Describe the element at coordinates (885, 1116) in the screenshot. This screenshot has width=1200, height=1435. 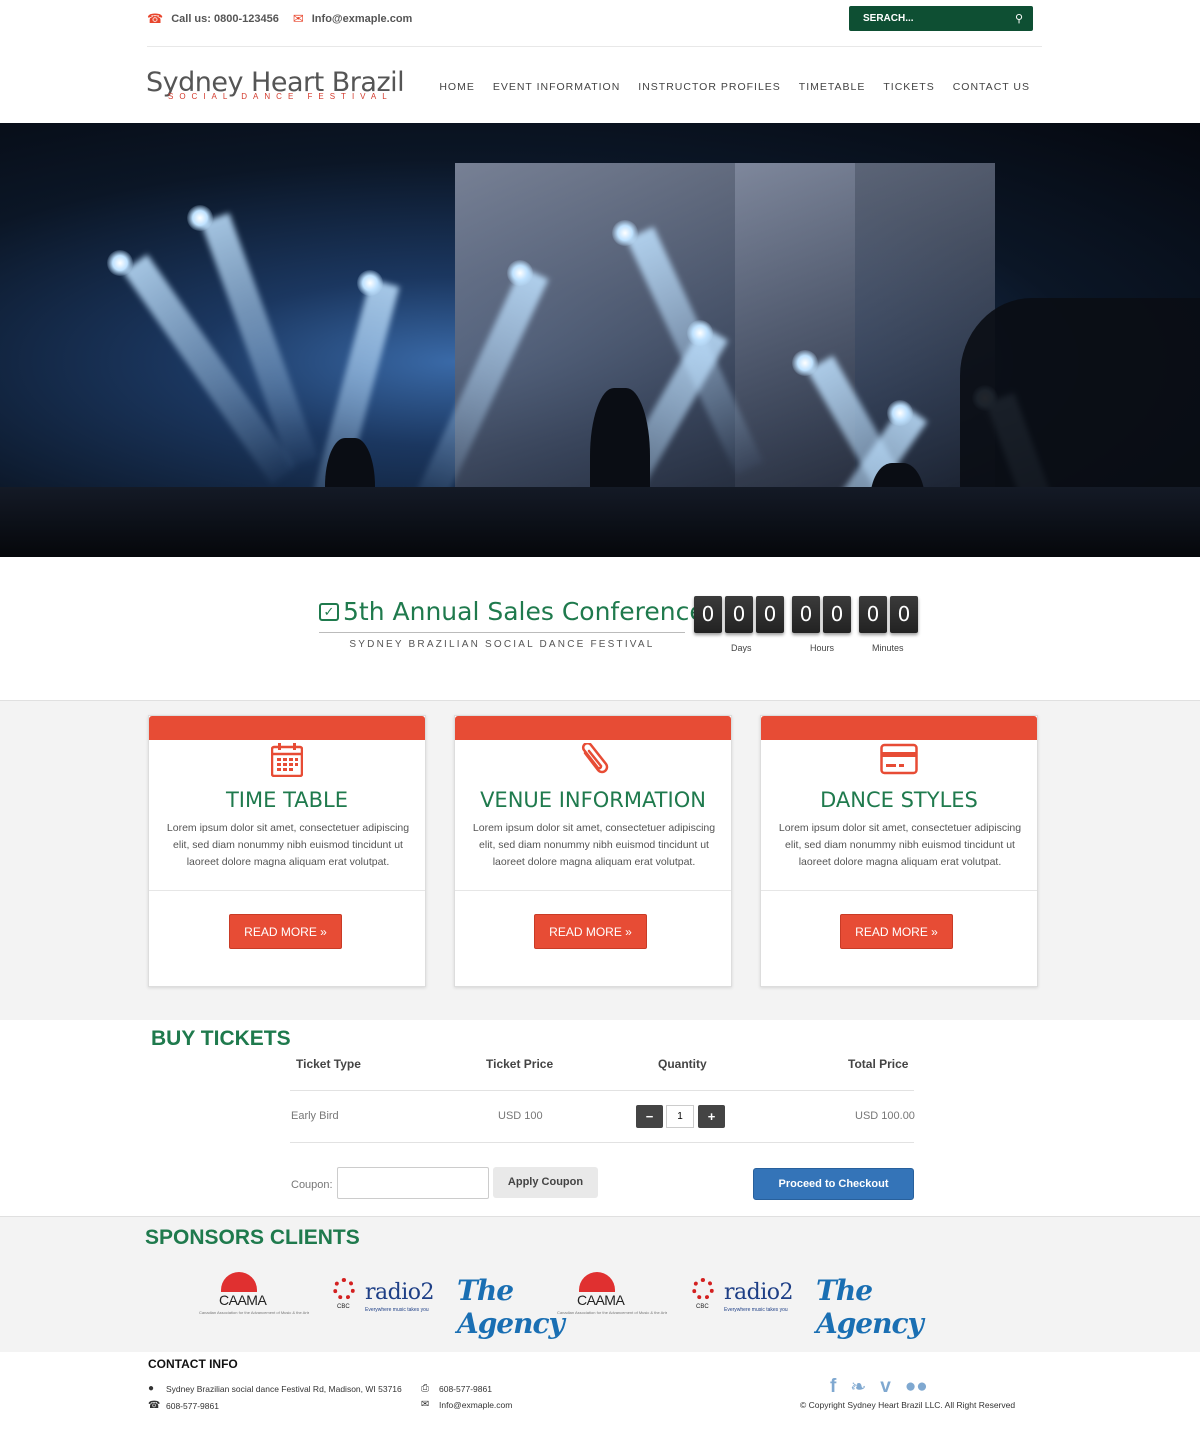
I see `total-price-cell: USD 100.00` at that location.